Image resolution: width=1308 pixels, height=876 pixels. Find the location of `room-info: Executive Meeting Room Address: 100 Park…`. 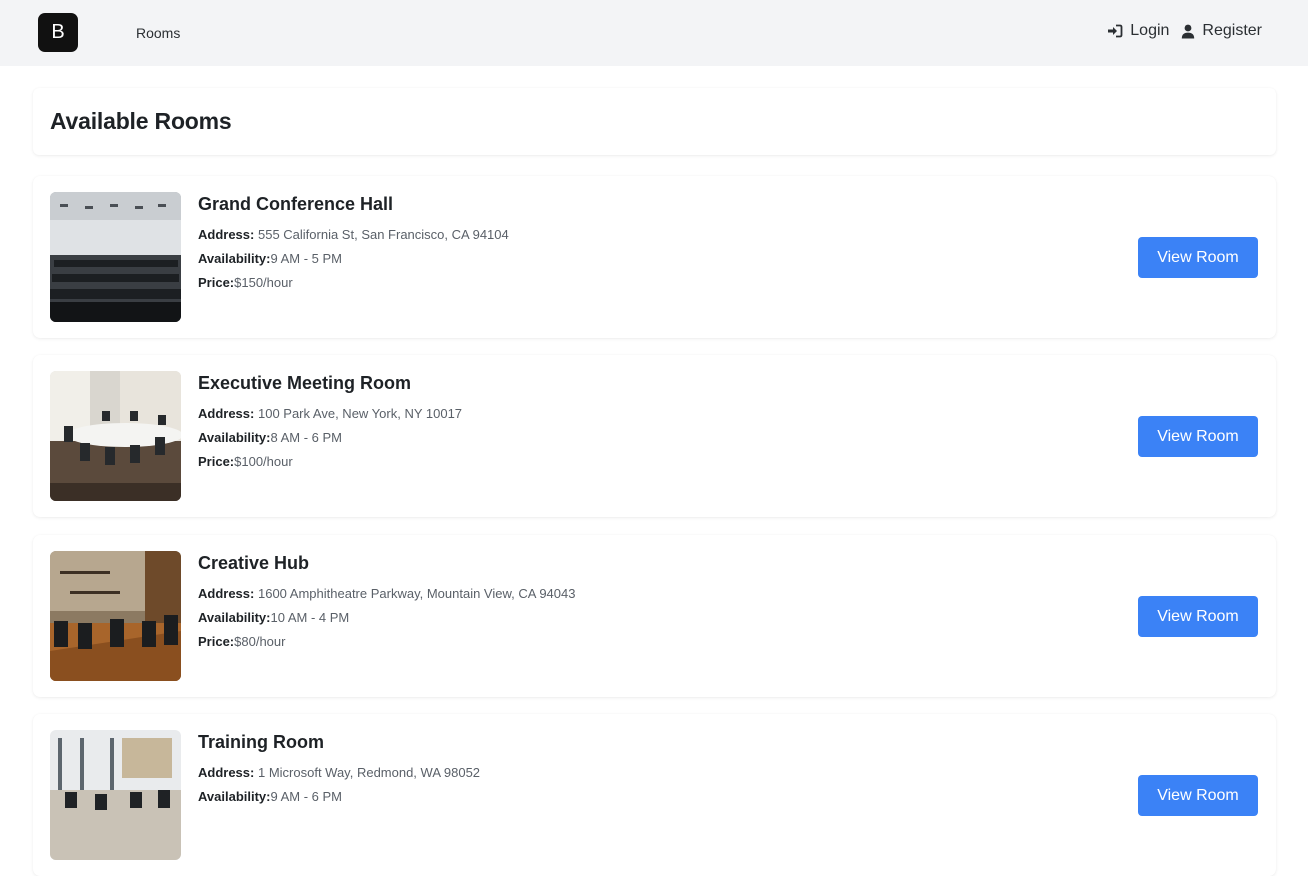

room-info: Executive Meeting Room Address: 100 Park… is located at coordinates (330, 423).